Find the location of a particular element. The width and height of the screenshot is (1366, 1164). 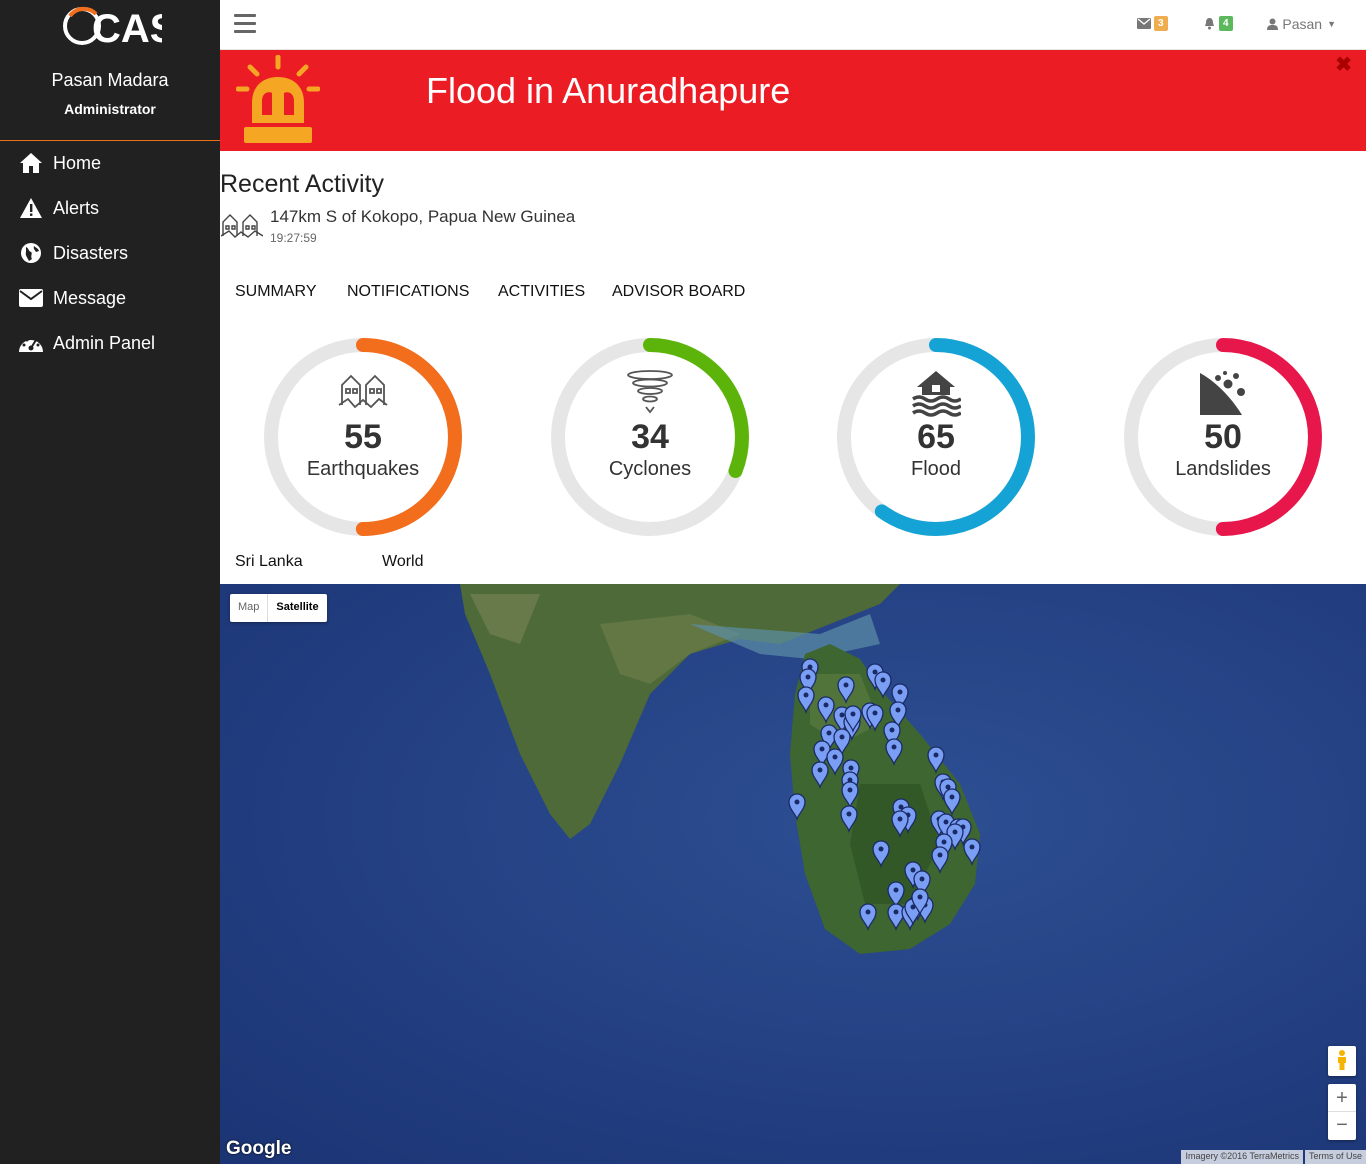

envelope-icon is located at coordinates (31, 298).